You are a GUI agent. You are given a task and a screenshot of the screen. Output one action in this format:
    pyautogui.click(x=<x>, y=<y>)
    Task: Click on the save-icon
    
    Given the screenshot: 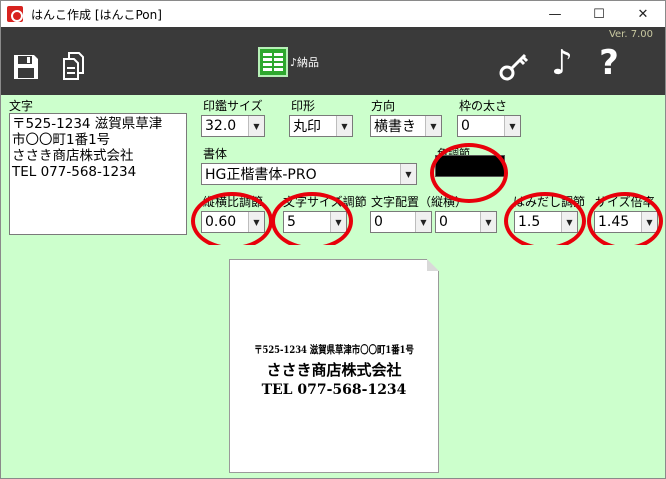 What is the action you would take?
    pyautogui.click(x=26, y=67)
    